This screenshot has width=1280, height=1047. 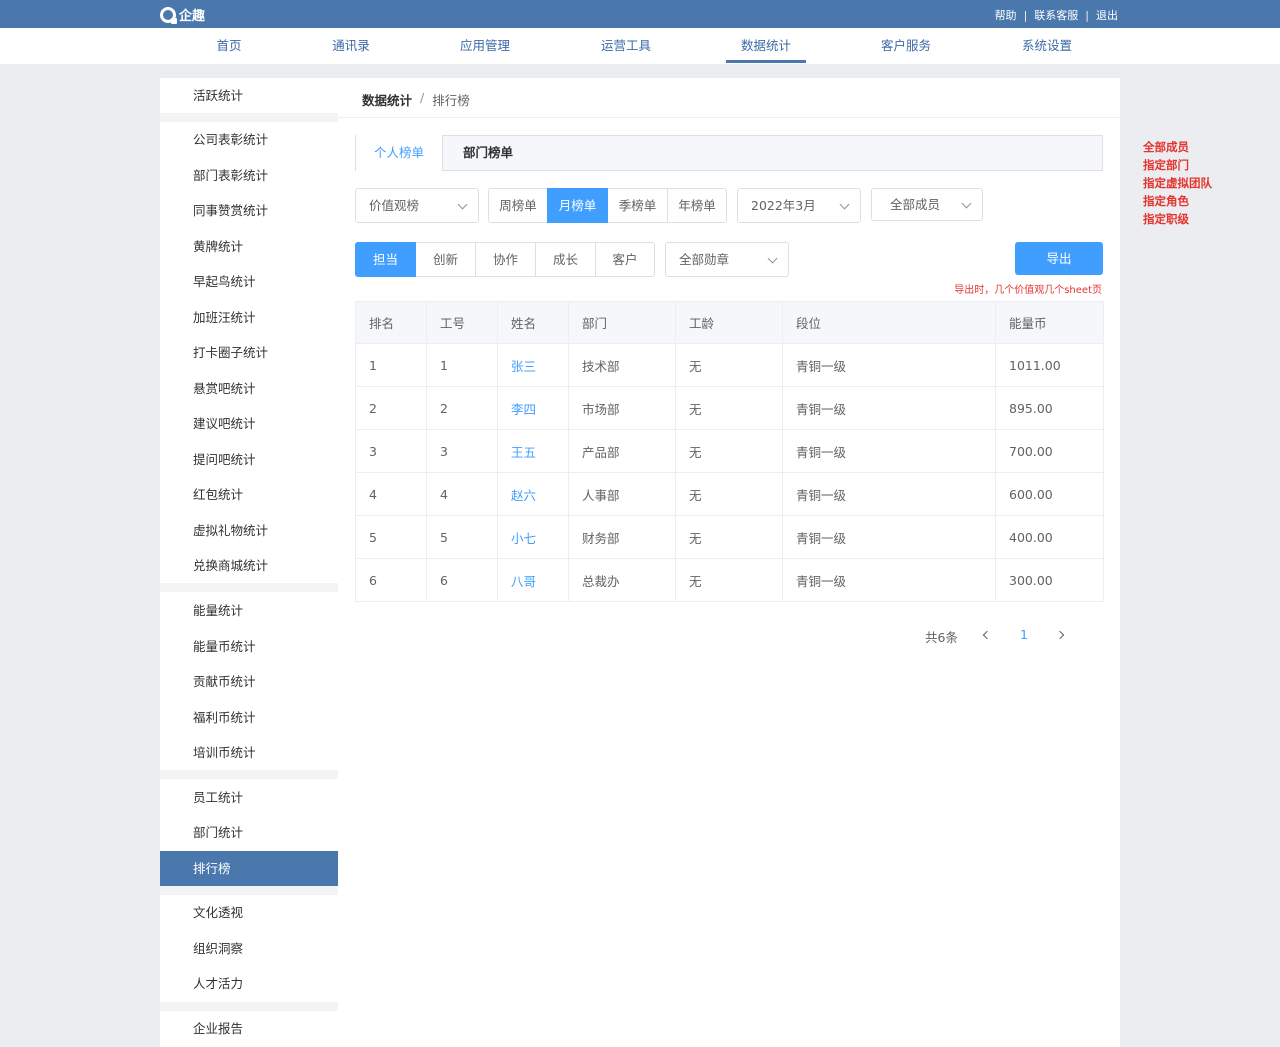 I want to click on sidebar-item-checkin-circle-stats: 打卡圈子统计, so click(x=249, y=352).